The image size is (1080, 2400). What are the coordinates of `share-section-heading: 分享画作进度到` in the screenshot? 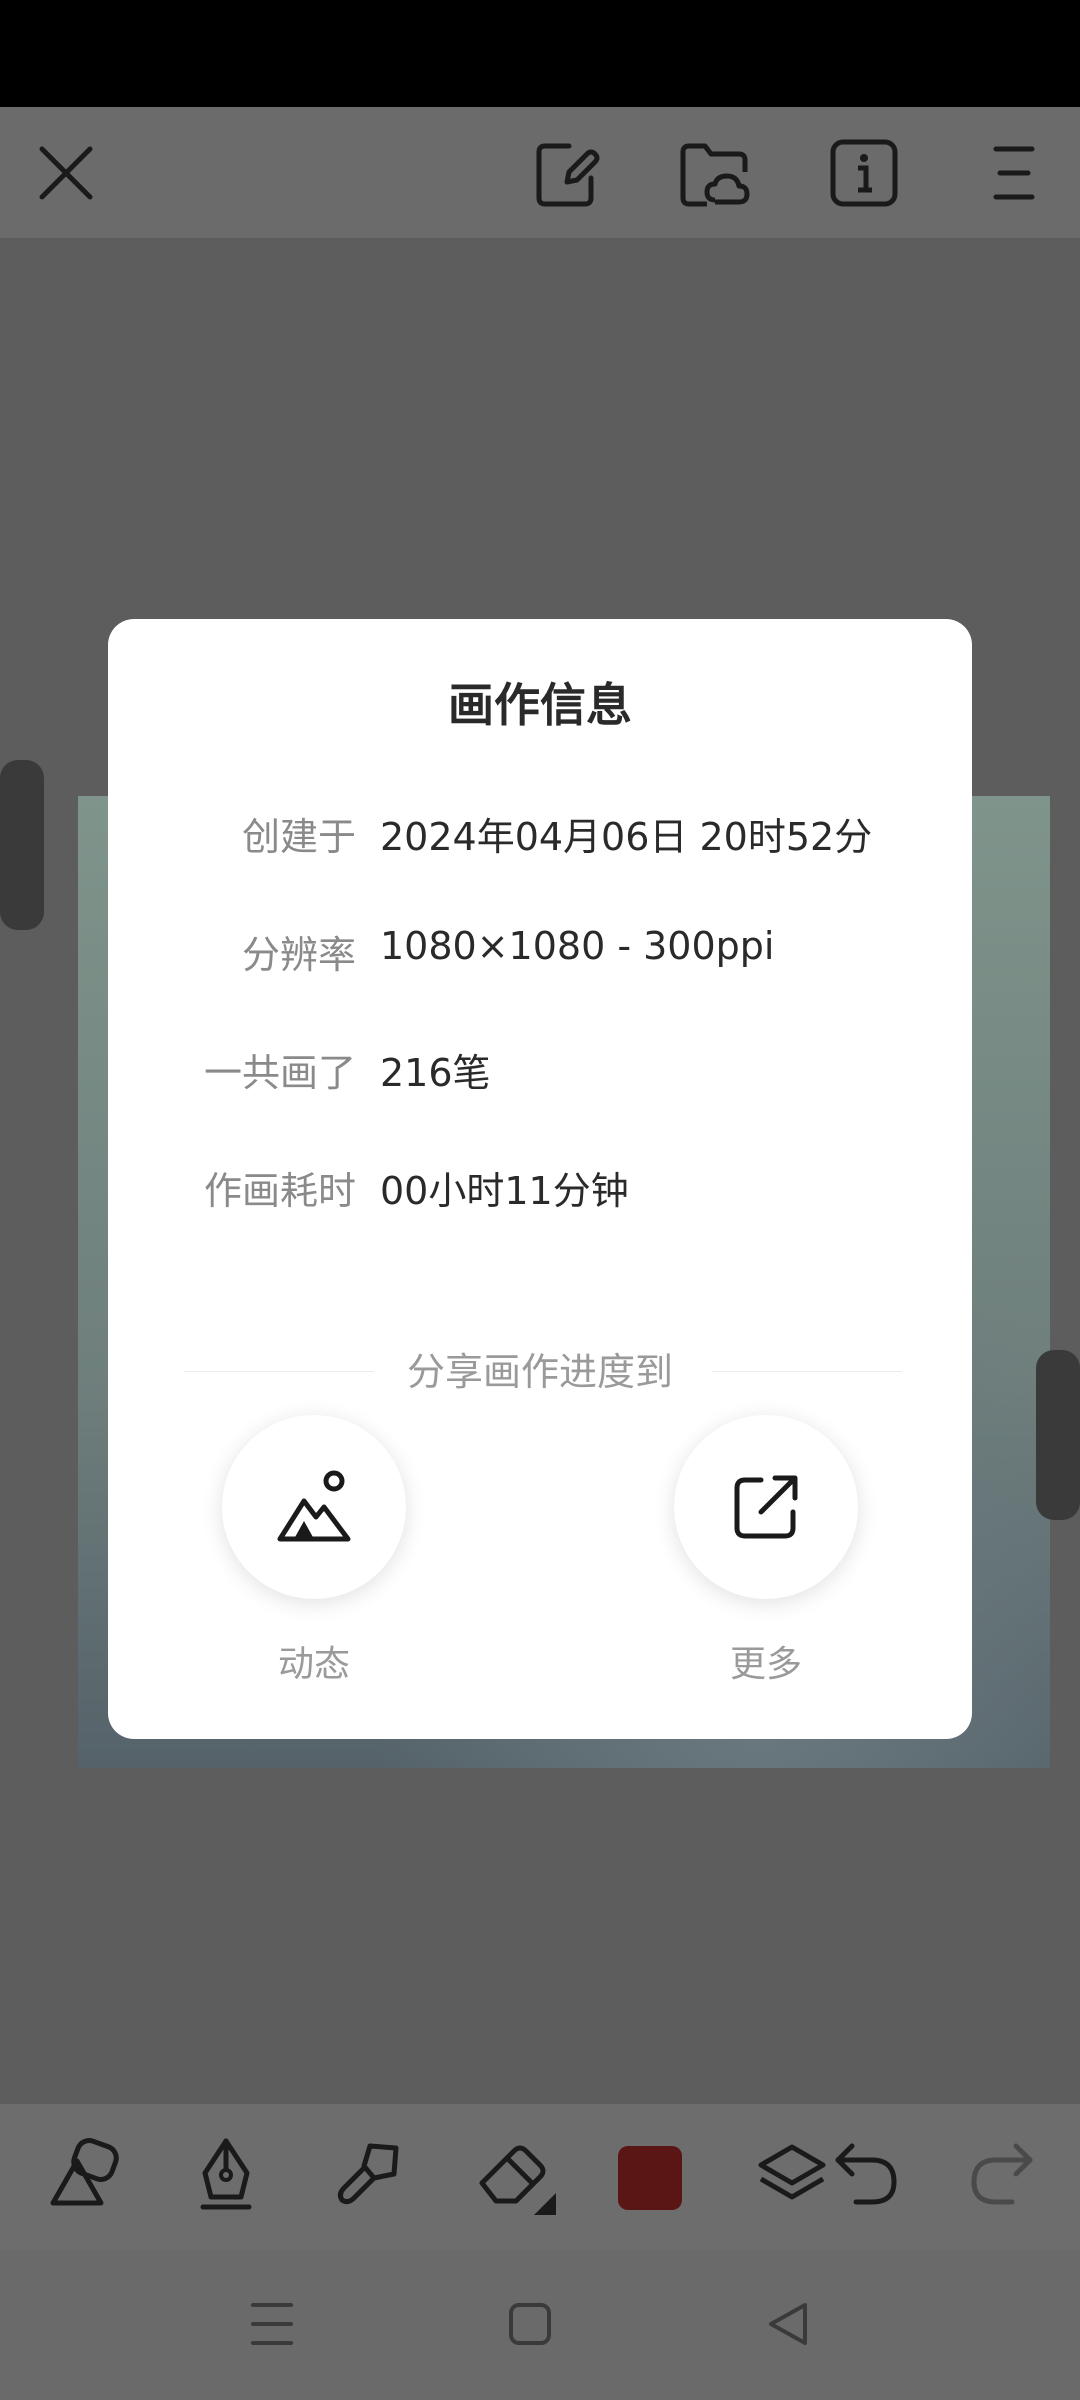 It's located at (540, 1371).